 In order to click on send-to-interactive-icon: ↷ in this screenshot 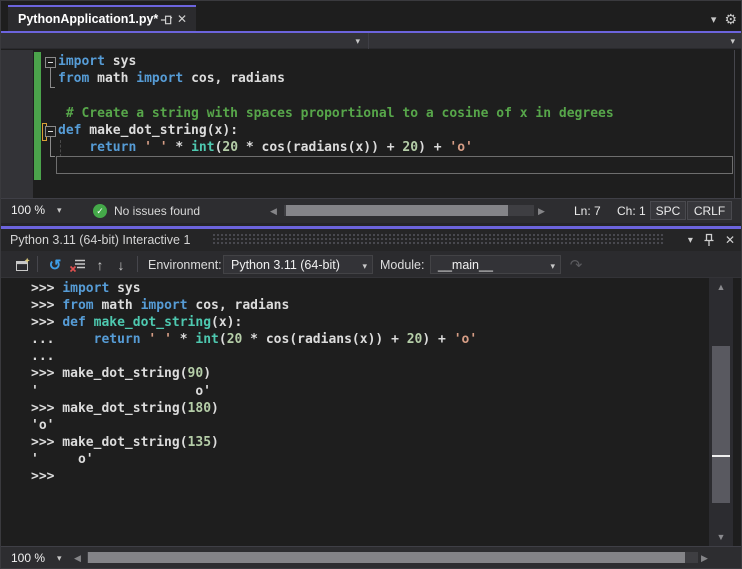, I will do `click(576, 265)`.